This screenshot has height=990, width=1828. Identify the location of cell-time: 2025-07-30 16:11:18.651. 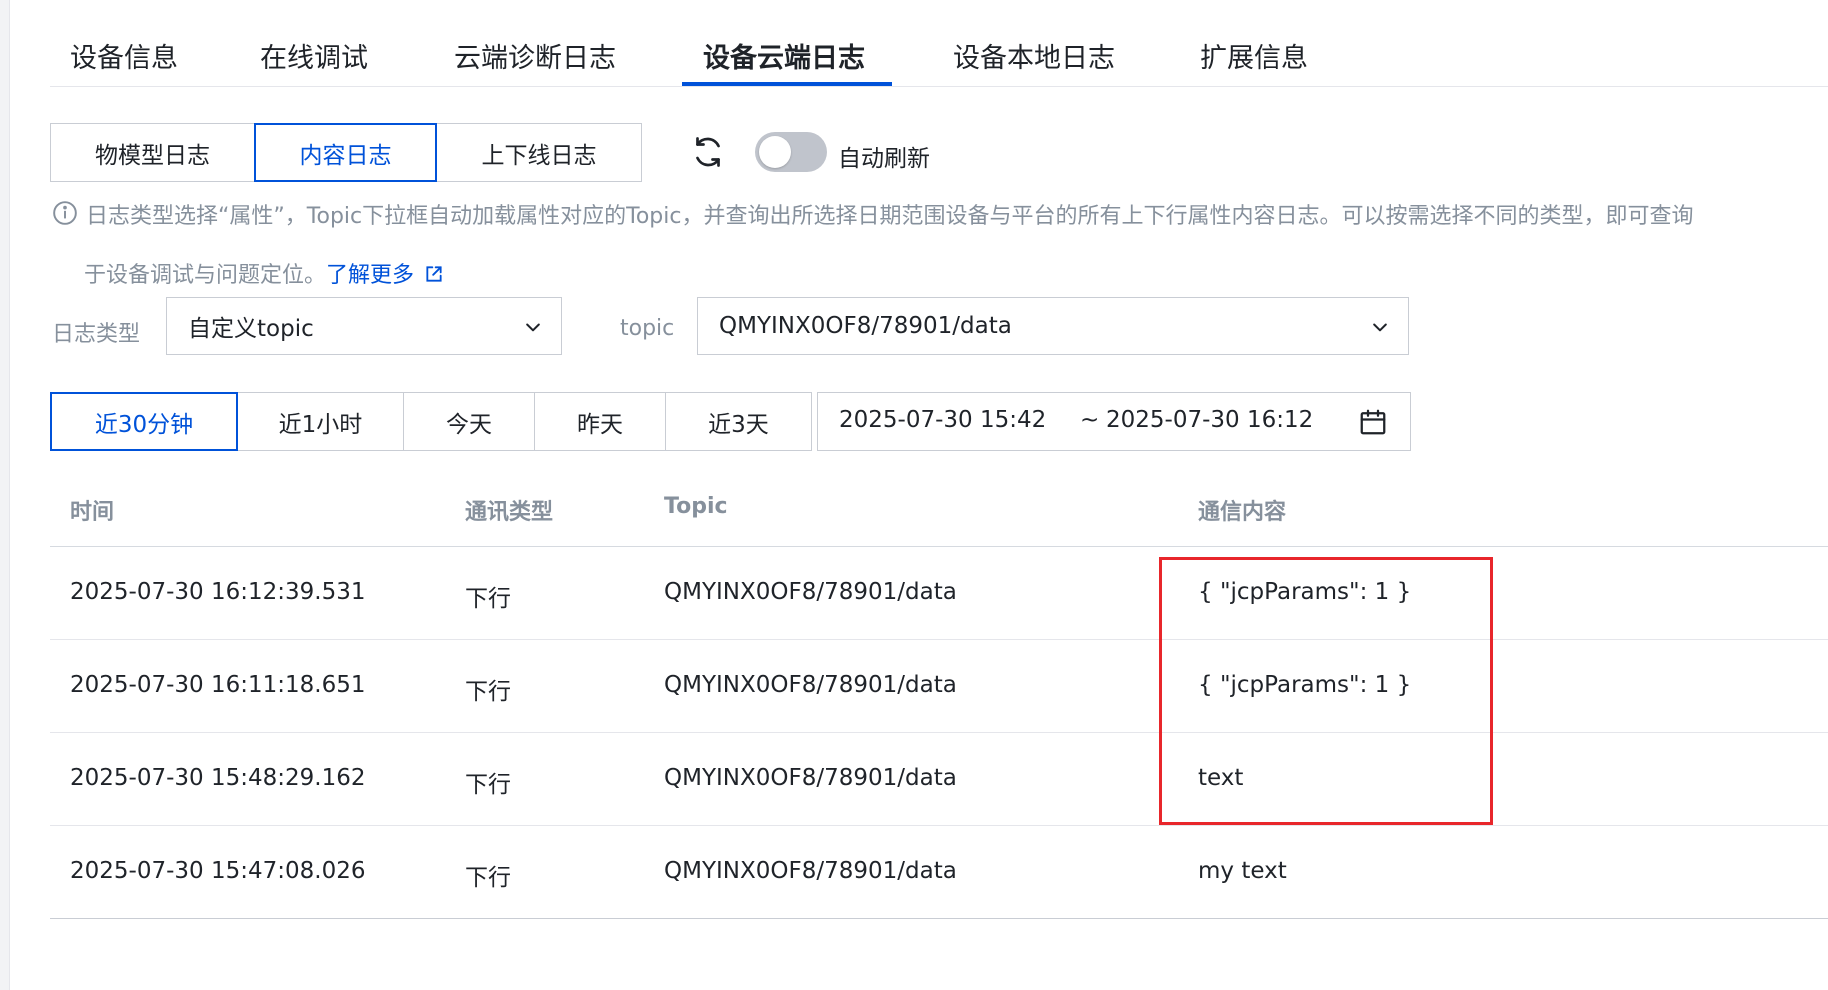
(218, 685).